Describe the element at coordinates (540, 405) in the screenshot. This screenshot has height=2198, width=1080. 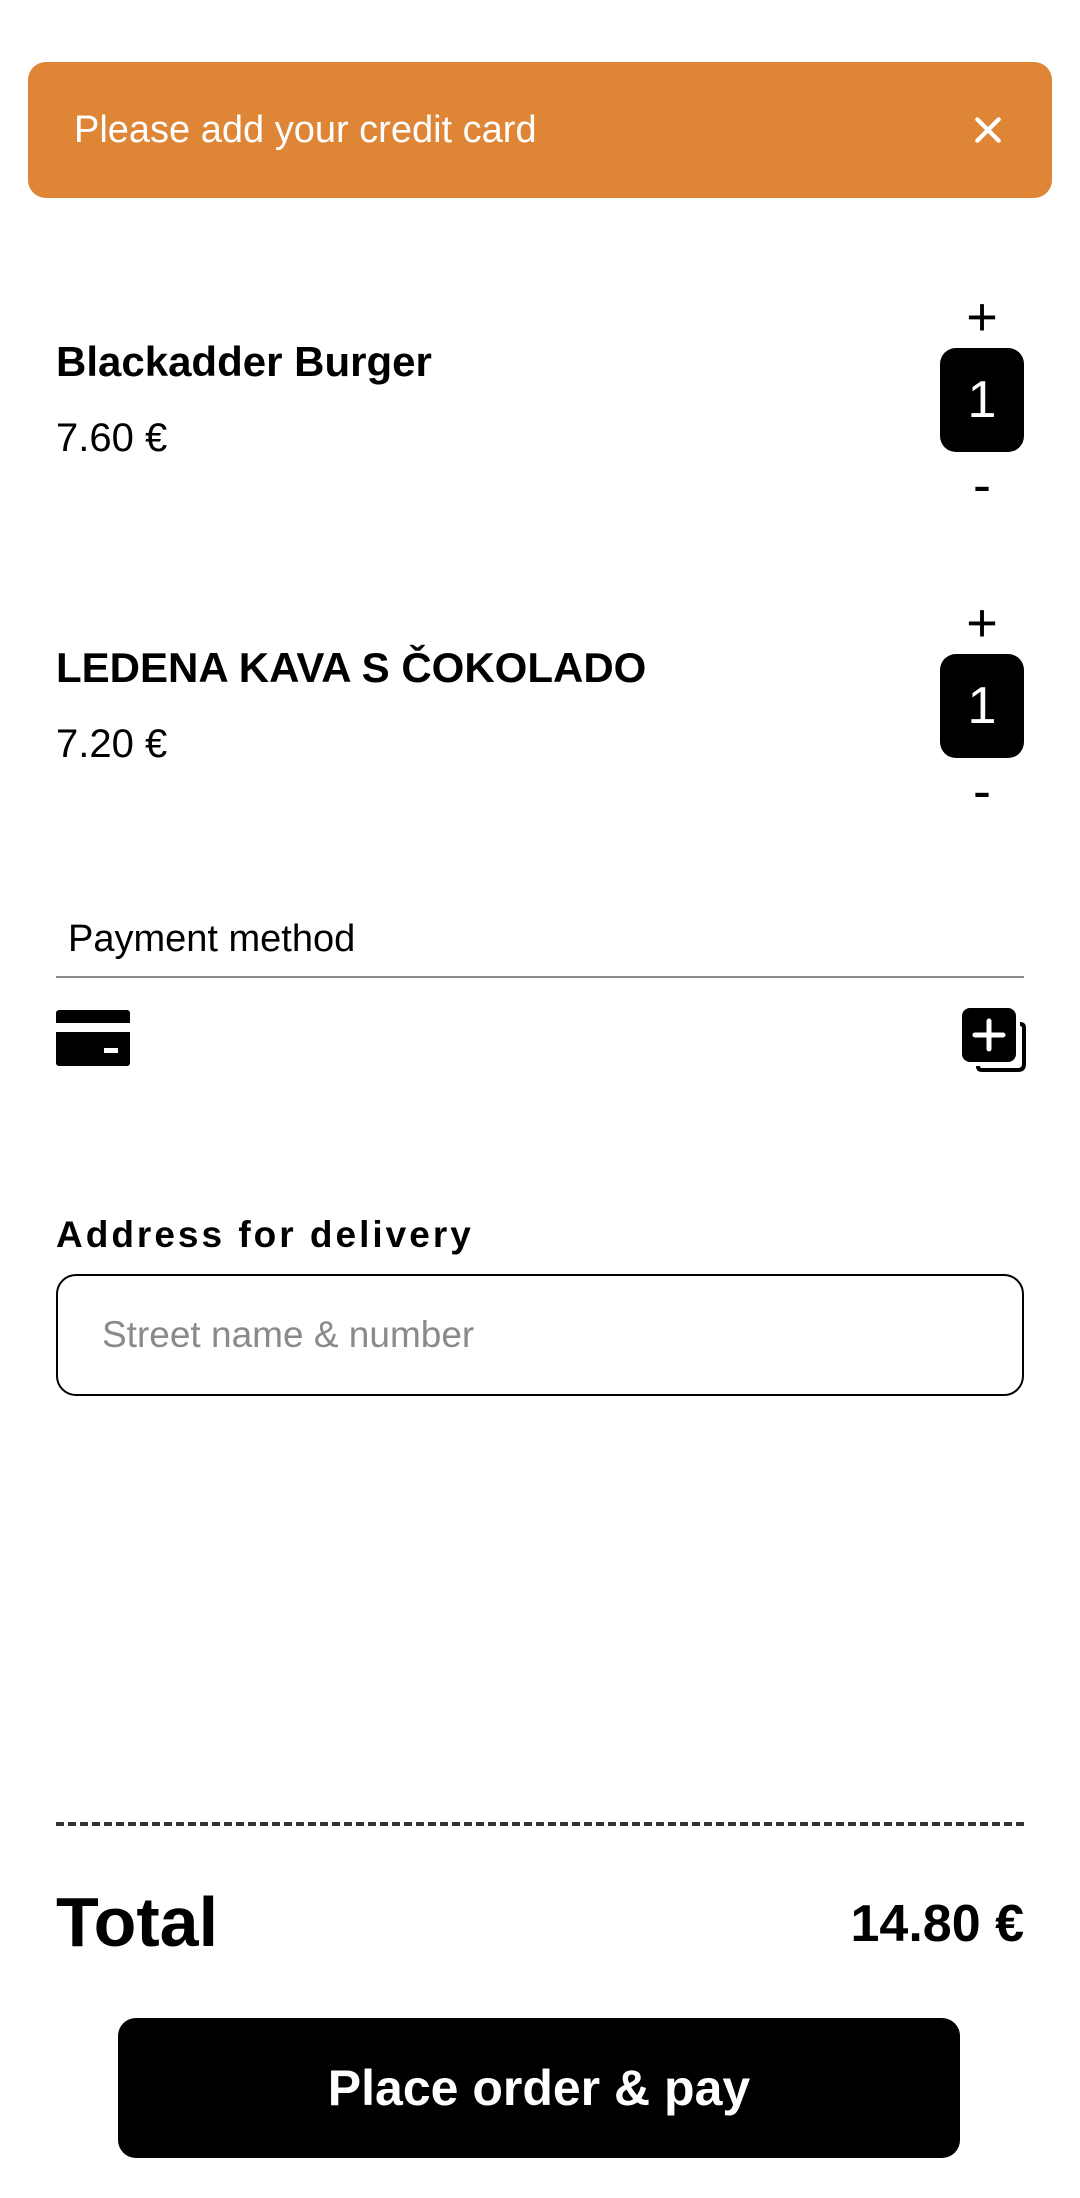
I see `cart-item: Blackadder Burger 7.60 € + 1 -` at that location.